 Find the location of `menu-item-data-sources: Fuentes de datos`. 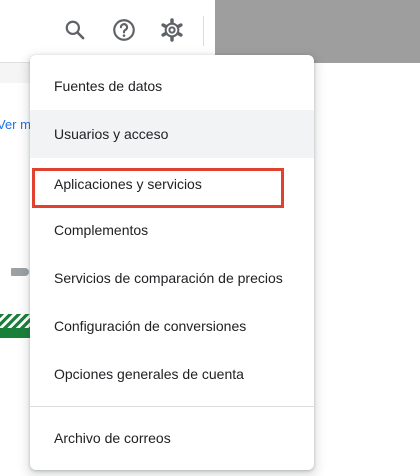

menu-item-data-sources: Fuentes de datos is located at coordinates (172, 86).